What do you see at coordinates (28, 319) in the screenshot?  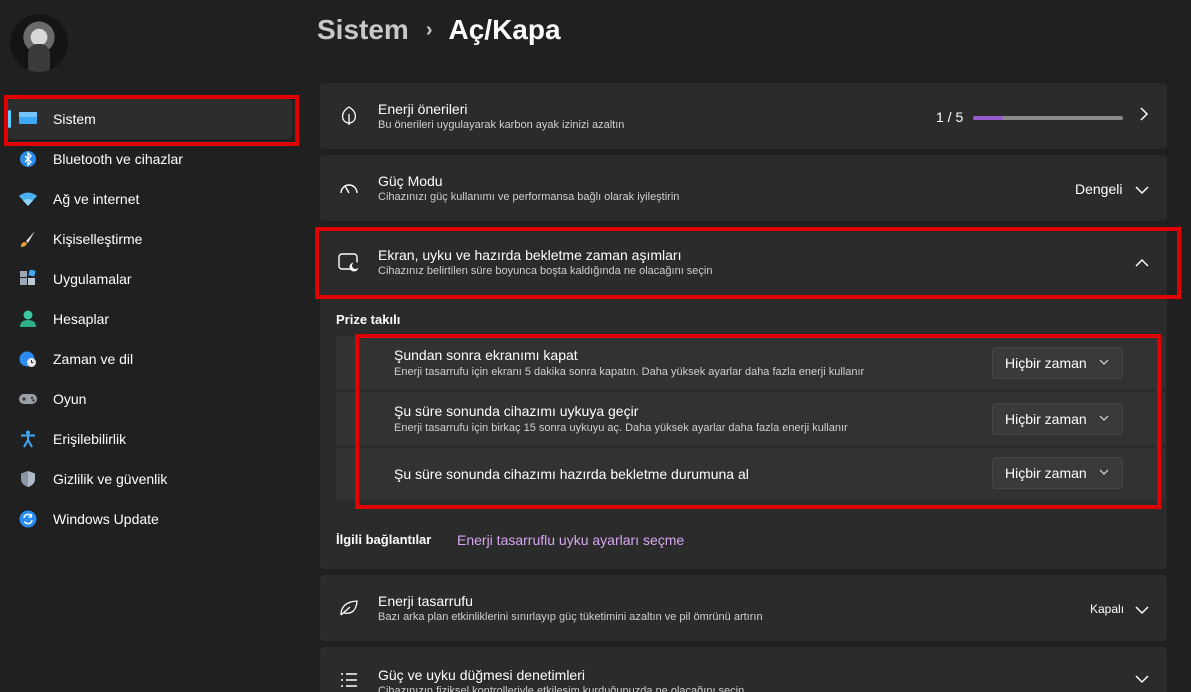 I see `person-icon` at bounding box center [28, 319].